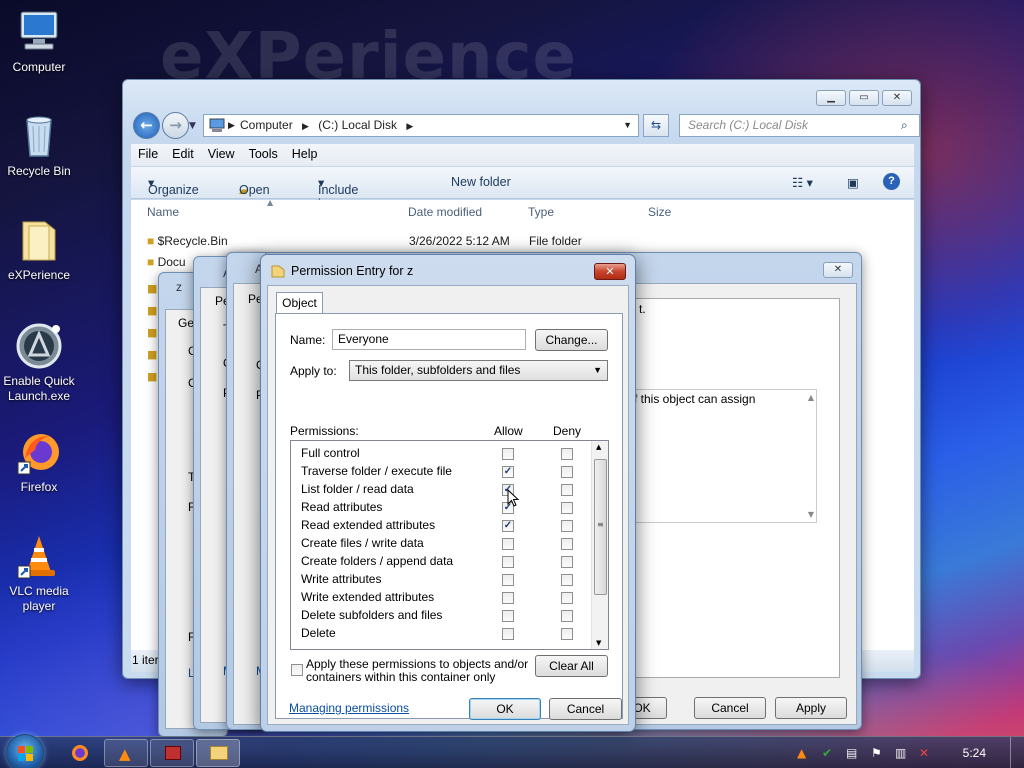 Image resolution: width=1024 pixels, height=768 pixels. I want to click on desktop-icon-experience: eXPerience, so click(39, 249).